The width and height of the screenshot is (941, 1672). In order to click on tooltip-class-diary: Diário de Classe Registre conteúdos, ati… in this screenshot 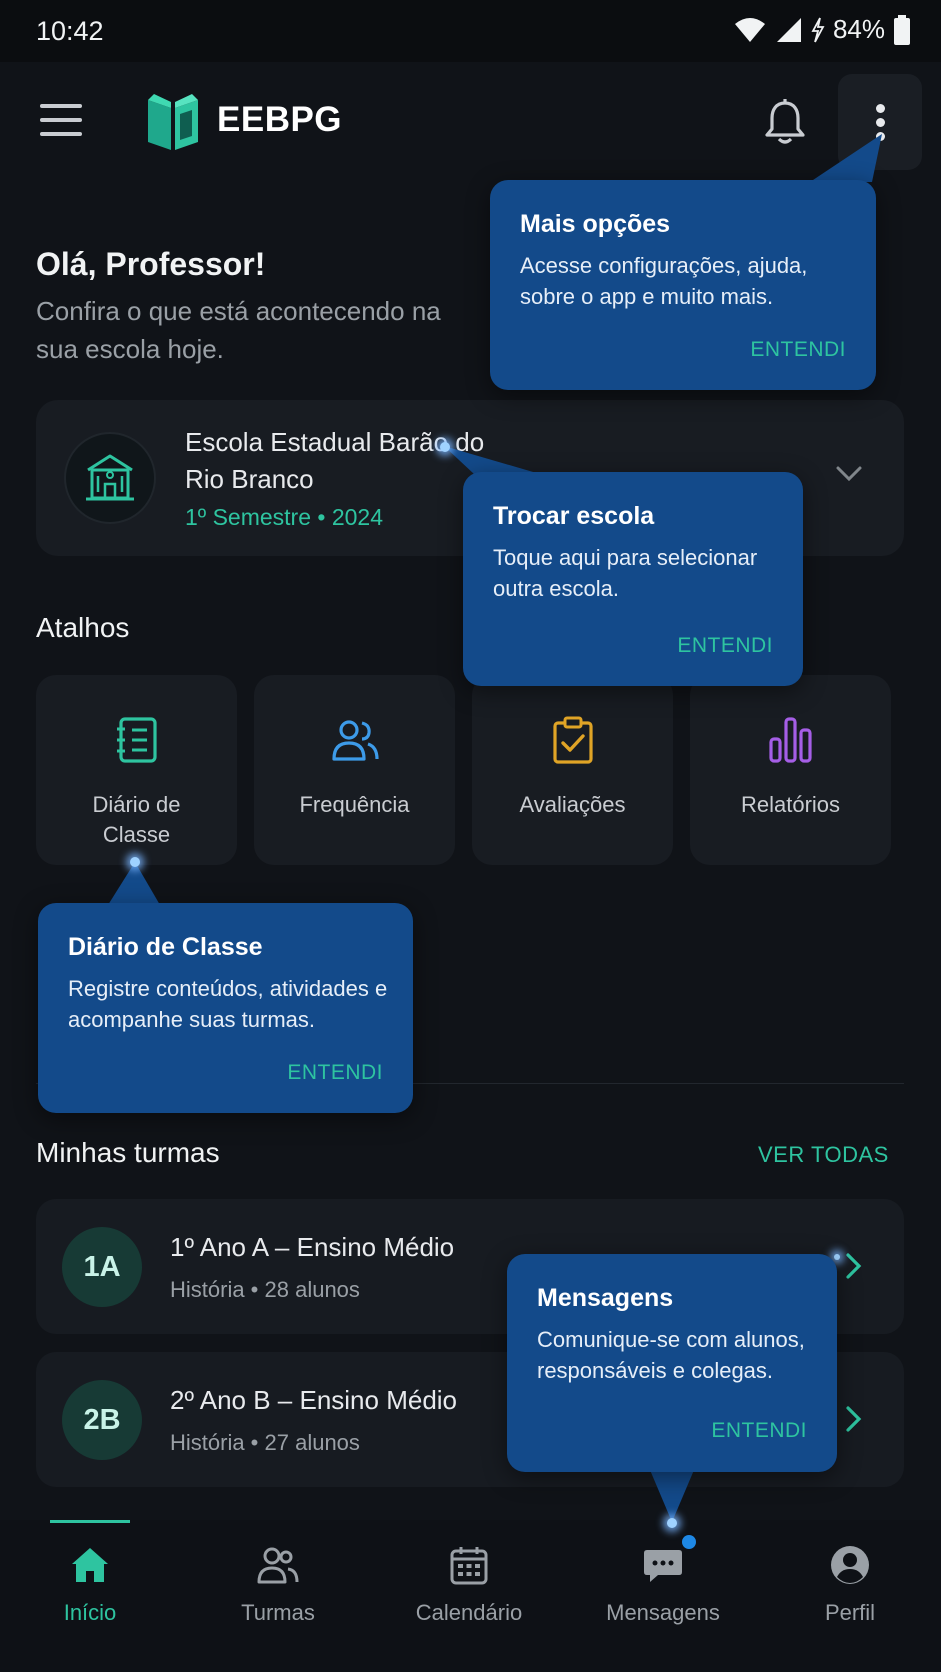, I will do `click(225, 1008)`.